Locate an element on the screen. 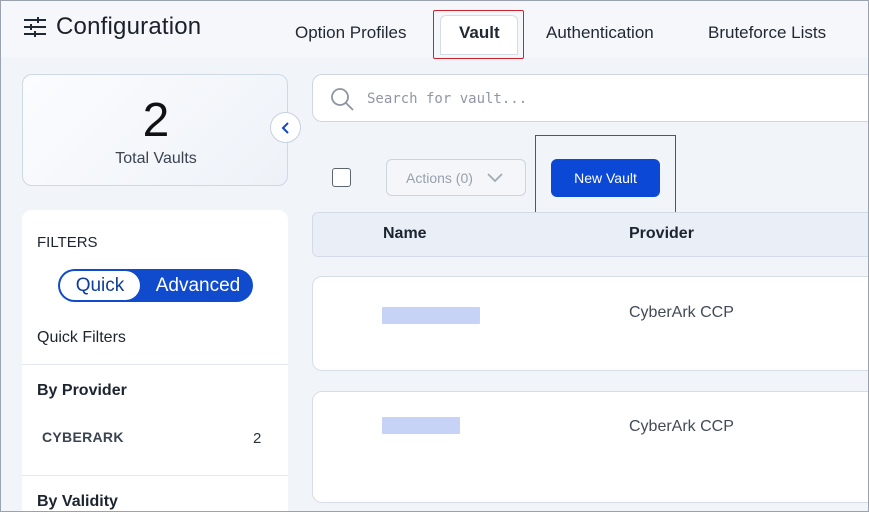  table-header: Name Provider is located at coordinates (590, 234).